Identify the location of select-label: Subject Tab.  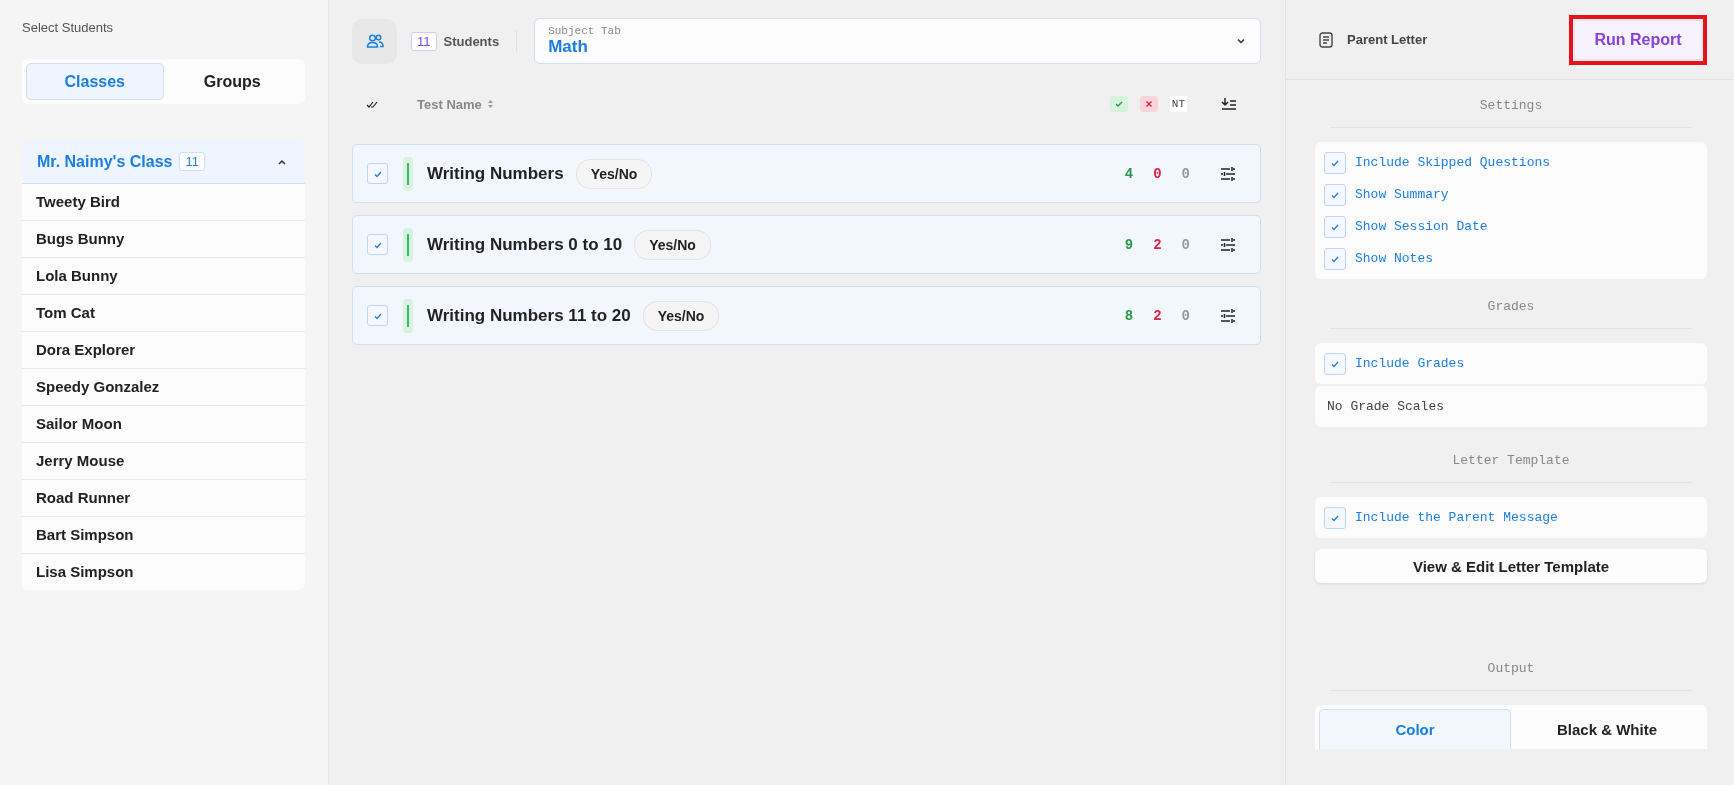
(584, 31).